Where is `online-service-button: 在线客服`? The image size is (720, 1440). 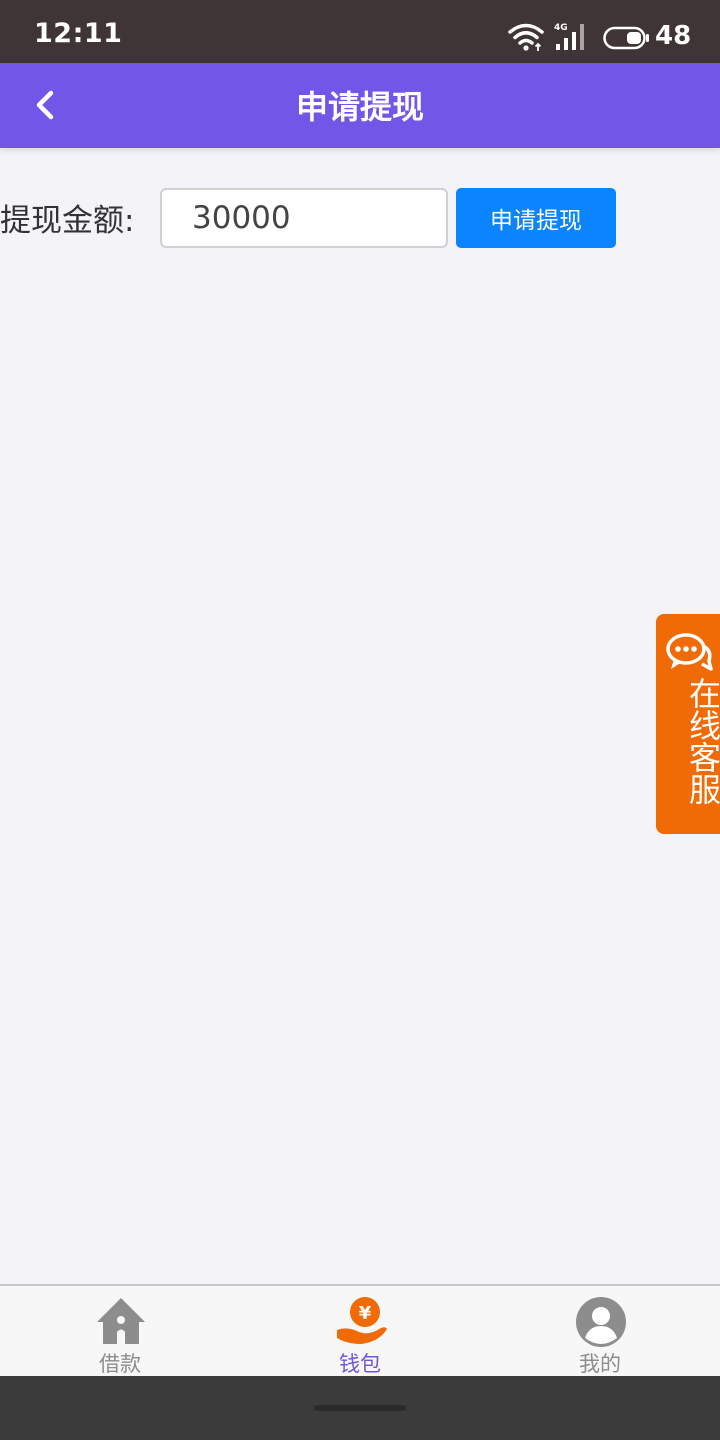
online-service-button: 在线客服 is located at coordinates (688, 724).